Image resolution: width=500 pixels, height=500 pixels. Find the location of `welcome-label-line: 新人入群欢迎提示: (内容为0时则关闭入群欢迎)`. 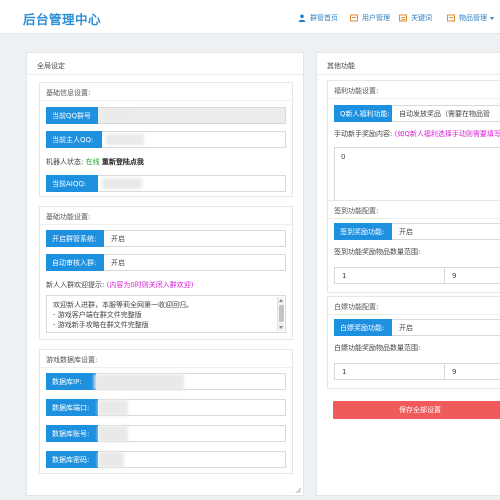

welcome-label-line: 新人入群欢迎提示: (内容为0时则关闭入群欢迎) is located at coordinates (120, 285).